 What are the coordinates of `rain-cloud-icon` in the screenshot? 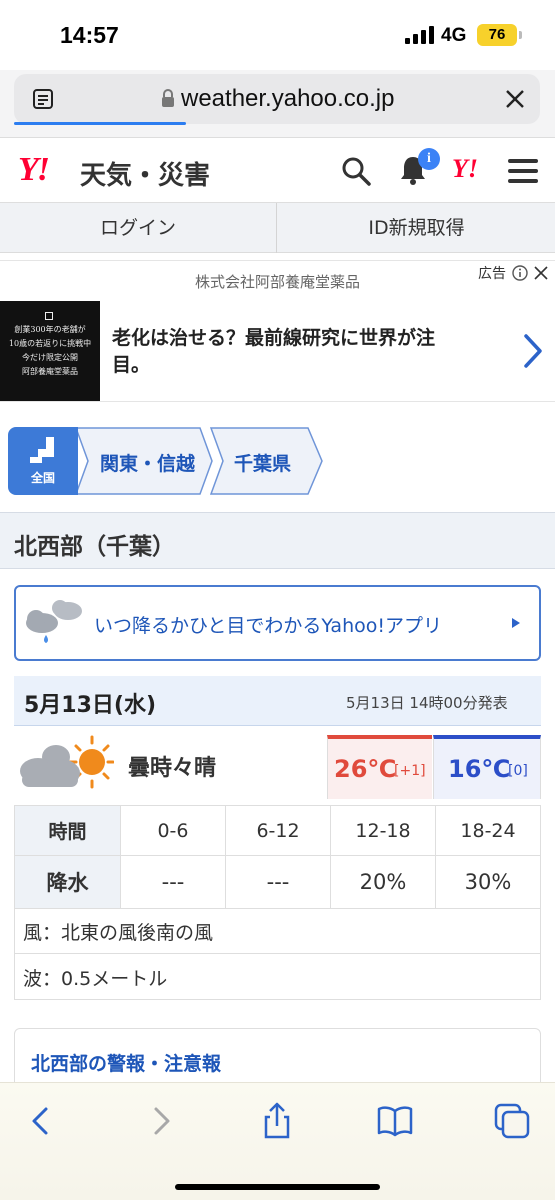 It's located at (54, 621).